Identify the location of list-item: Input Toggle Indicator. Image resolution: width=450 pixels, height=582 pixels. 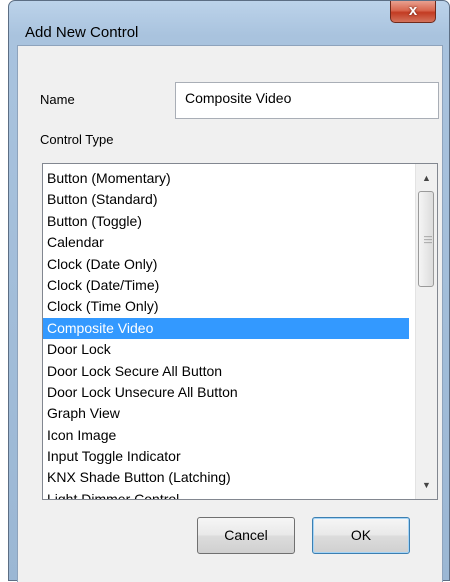
(226, 456).